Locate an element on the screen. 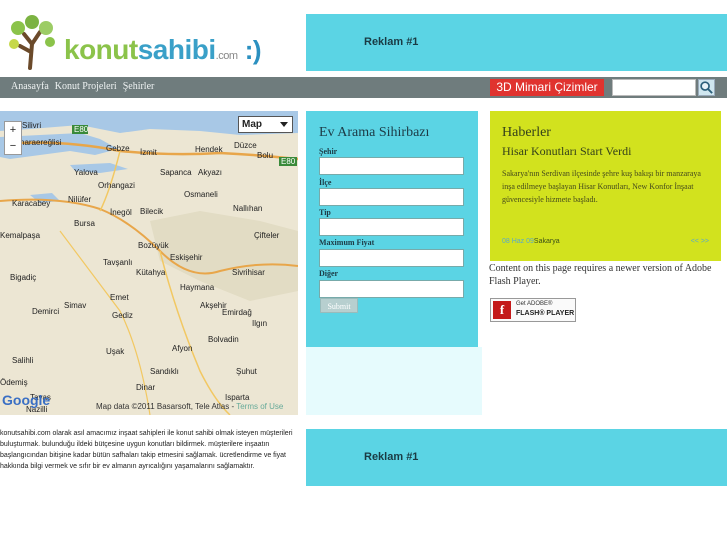 The image size is (727, 545). map-city-label: Simav is located at coordinates (75, 305).